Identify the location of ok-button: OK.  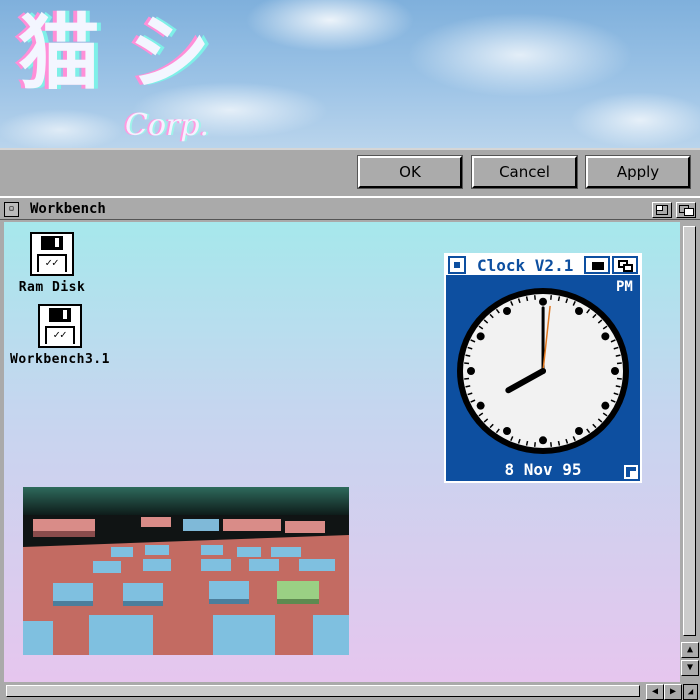
(410, 172).